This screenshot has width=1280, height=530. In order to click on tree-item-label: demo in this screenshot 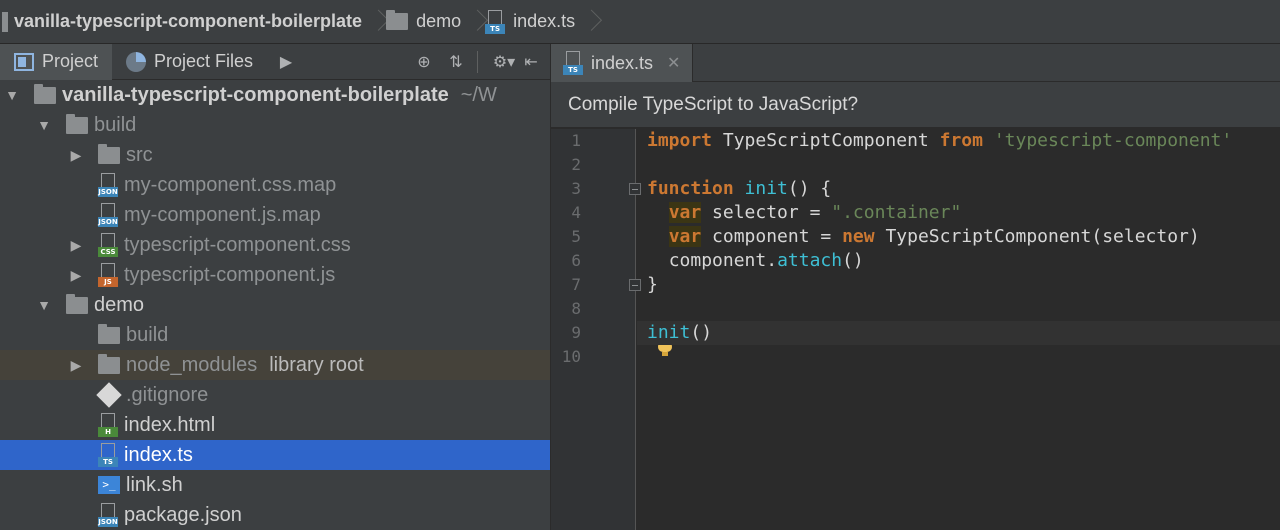, I will do `click(119, 304)`.